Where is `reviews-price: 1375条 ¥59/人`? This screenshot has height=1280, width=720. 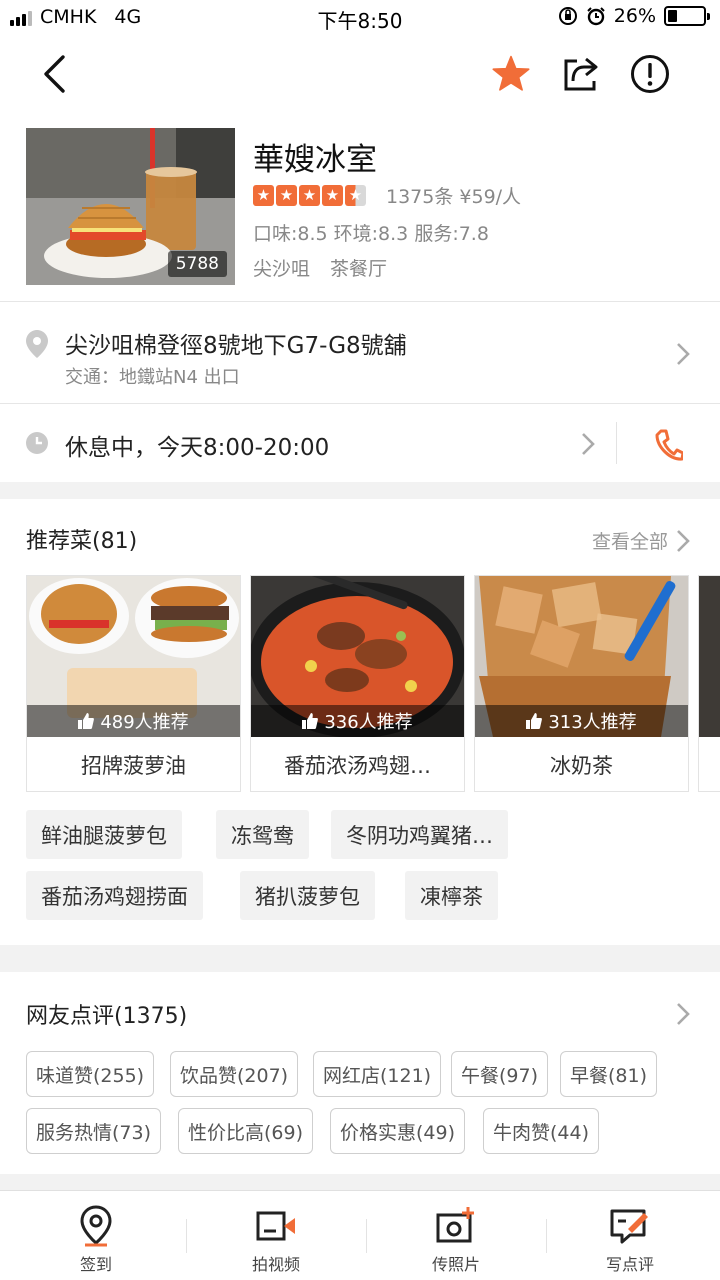 reviews-price: 1375条 ¥59/人 is located at coordinates (454, 197).